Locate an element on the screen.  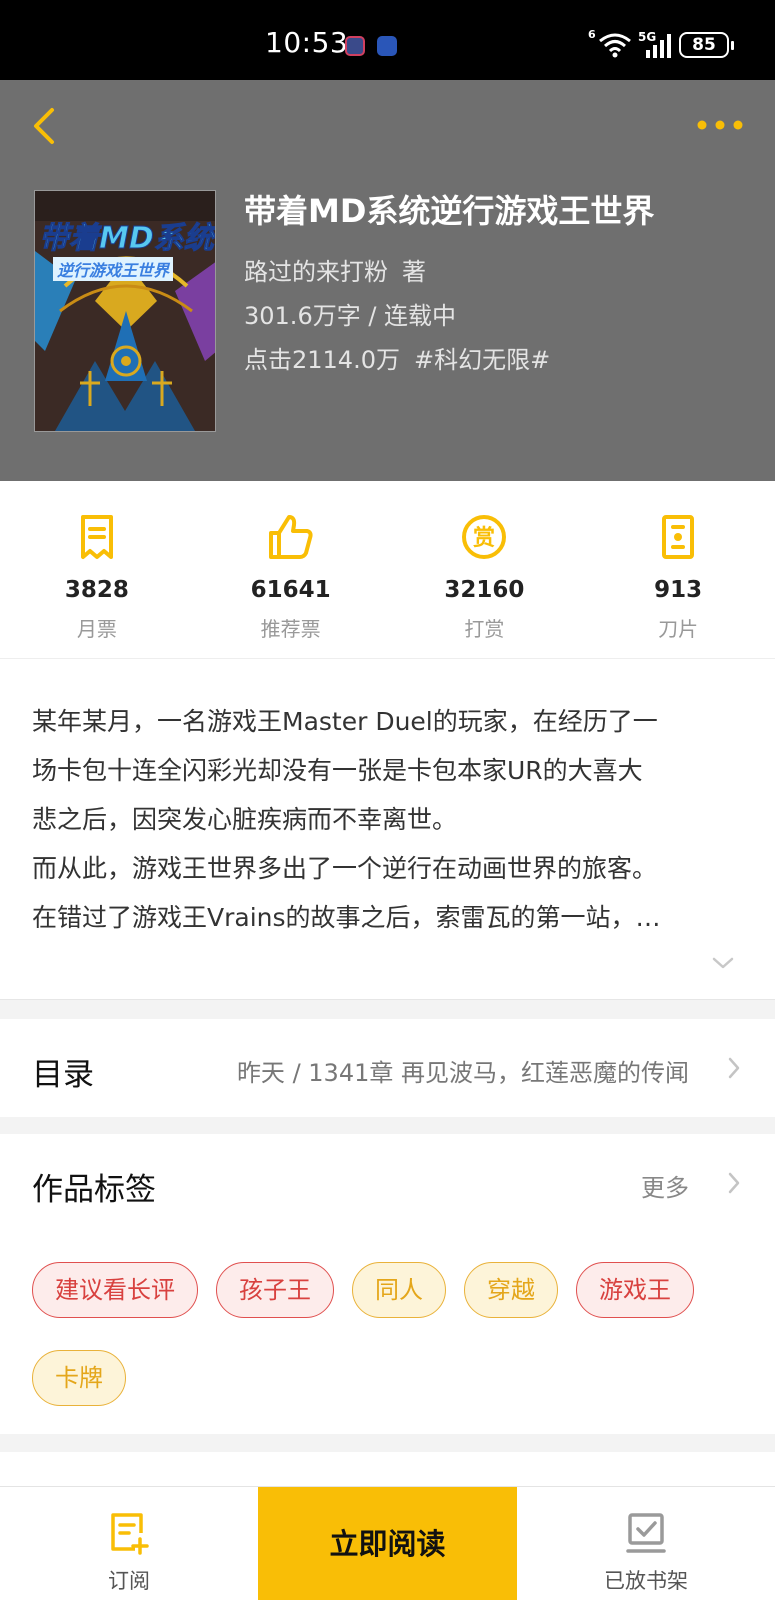
signal-icon is located at coordinates (658, 46).